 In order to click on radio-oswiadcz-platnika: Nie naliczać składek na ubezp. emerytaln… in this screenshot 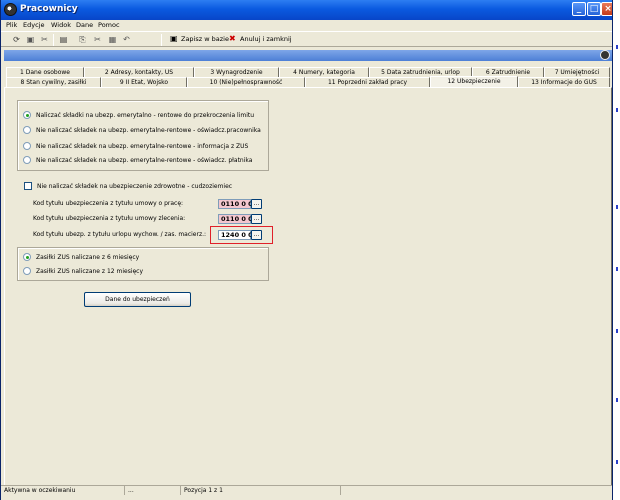, I will do `click(138, 160)`.